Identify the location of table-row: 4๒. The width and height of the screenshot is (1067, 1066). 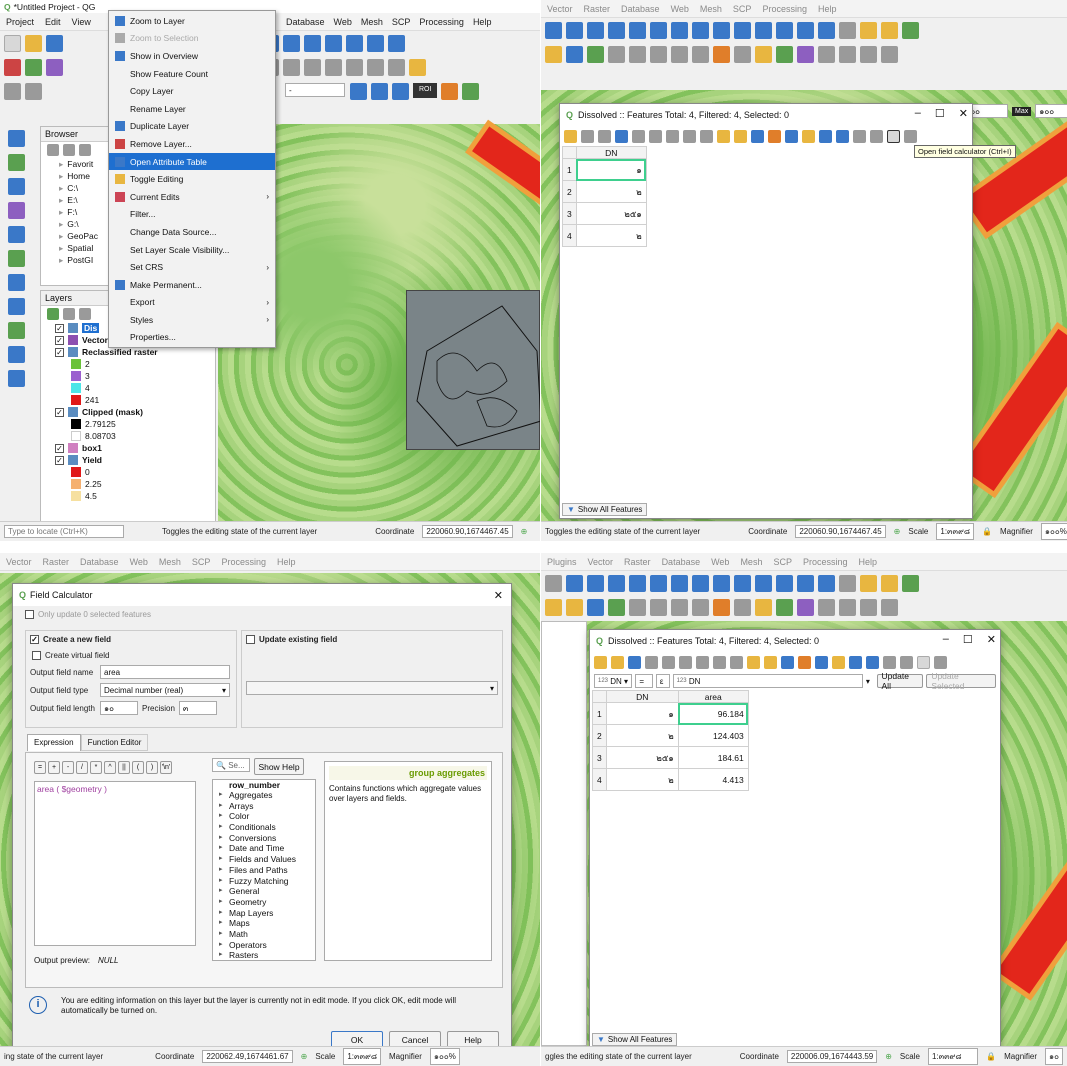
(604, 235).